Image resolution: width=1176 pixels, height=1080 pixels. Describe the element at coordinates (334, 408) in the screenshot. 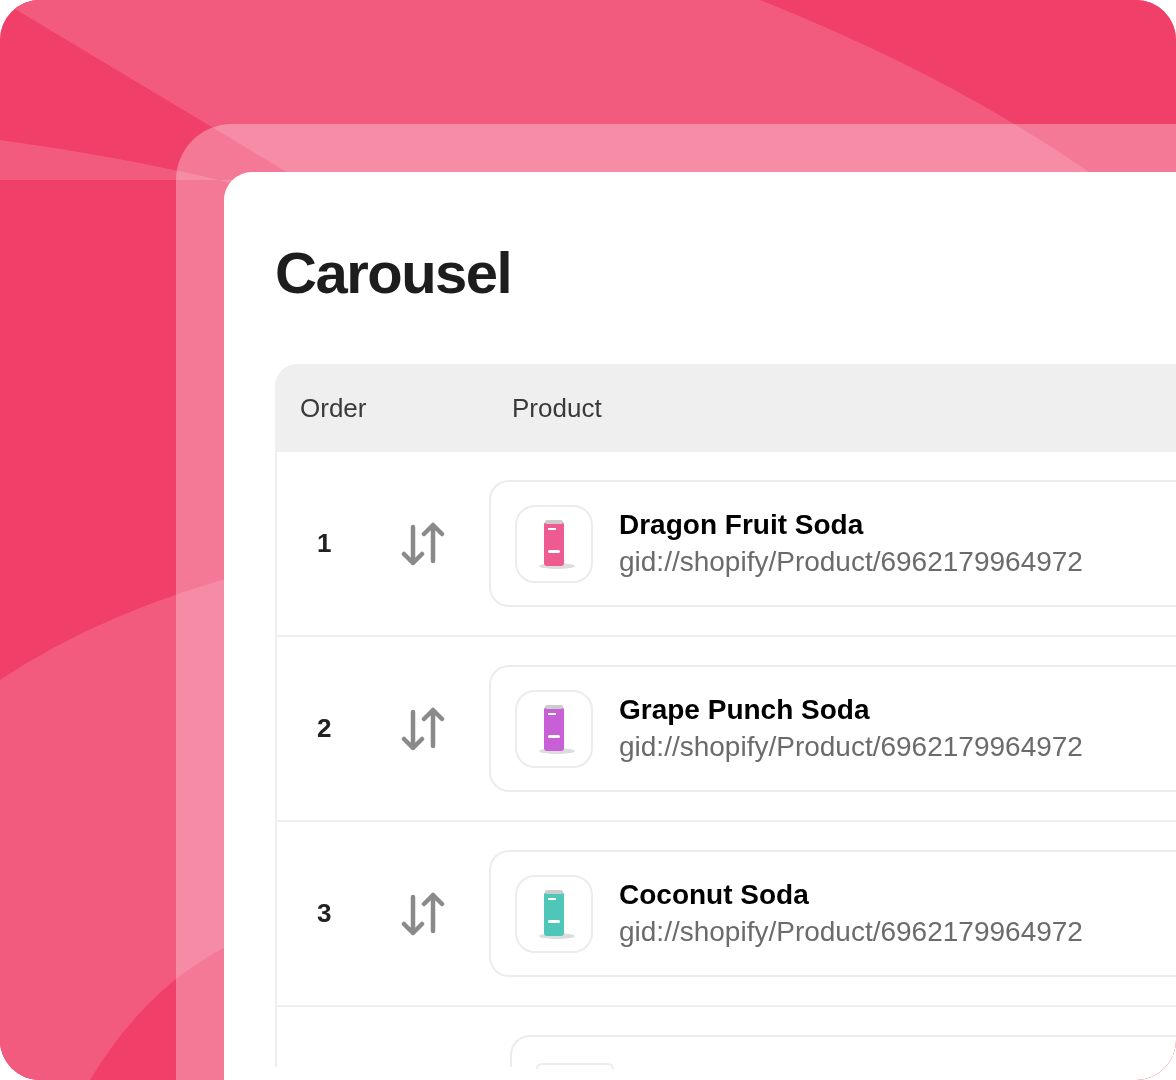

I see `column-header: Order` at that location.